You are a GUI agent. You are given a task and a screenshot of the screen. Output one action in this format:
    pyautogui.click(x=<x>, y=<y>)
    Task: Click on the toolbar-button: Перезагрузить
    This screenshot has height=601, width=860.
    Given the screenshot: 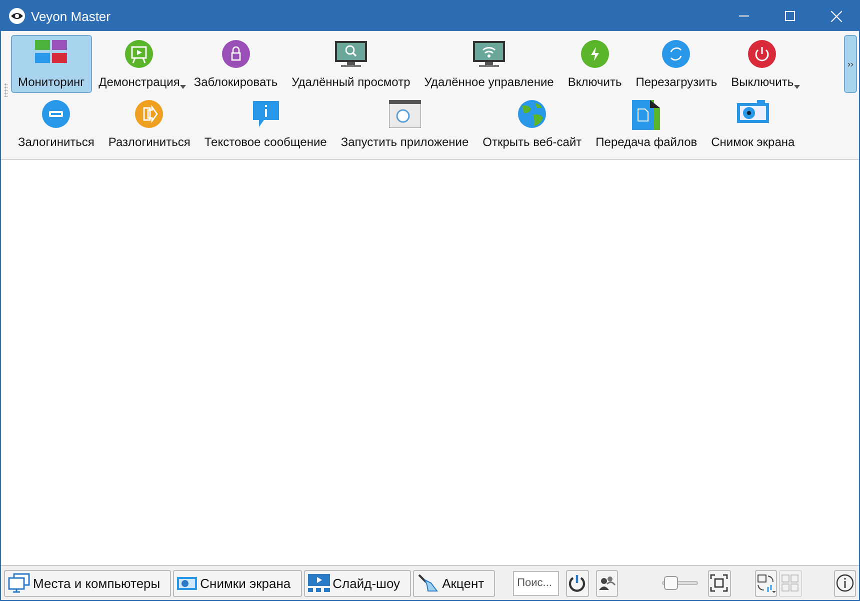 What is the action you would take?
    pyautogui.click(x=676, y=64)
    